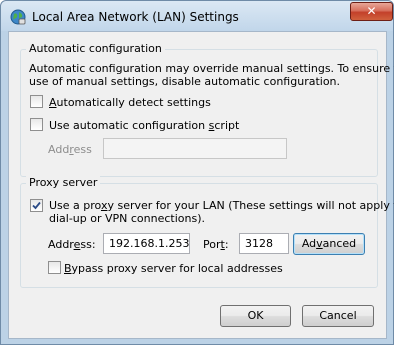  Describe the element at coordinates (36, 101) in the screenshot. I see `auto-detect-checkbox` at that location.